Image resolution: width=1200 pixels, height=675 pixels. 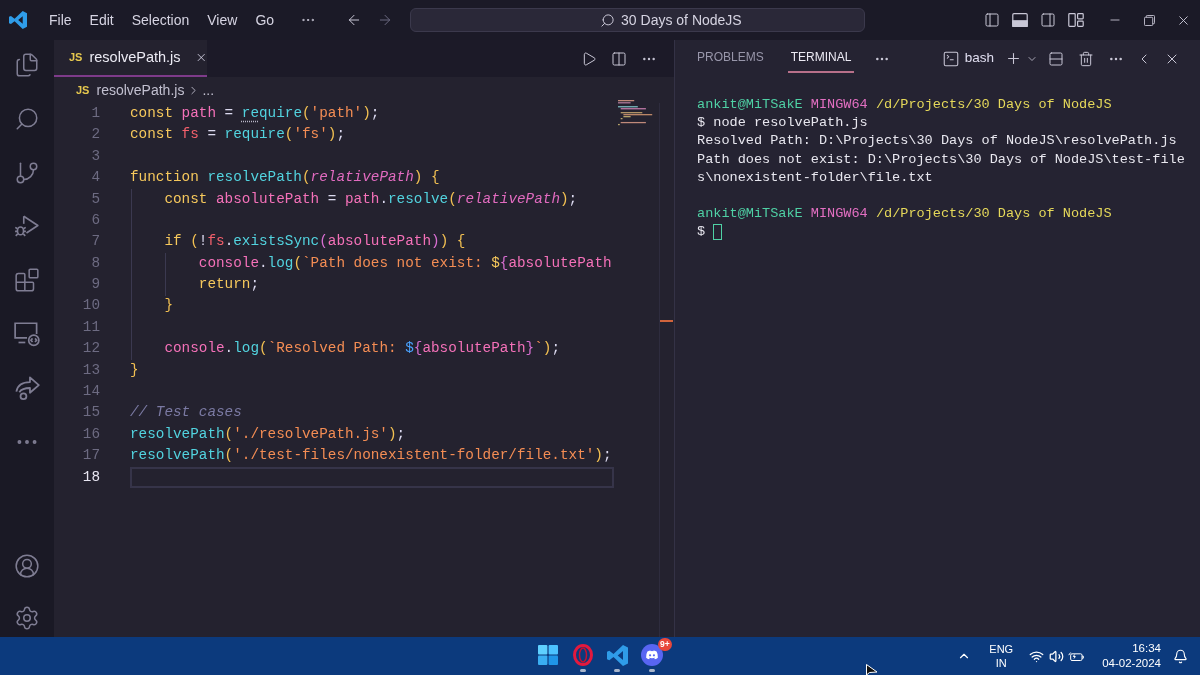 I want to click on code-line: resolvePath('./test-files/nonexistent-folder/file.txt');, so click(x=371, y=456).